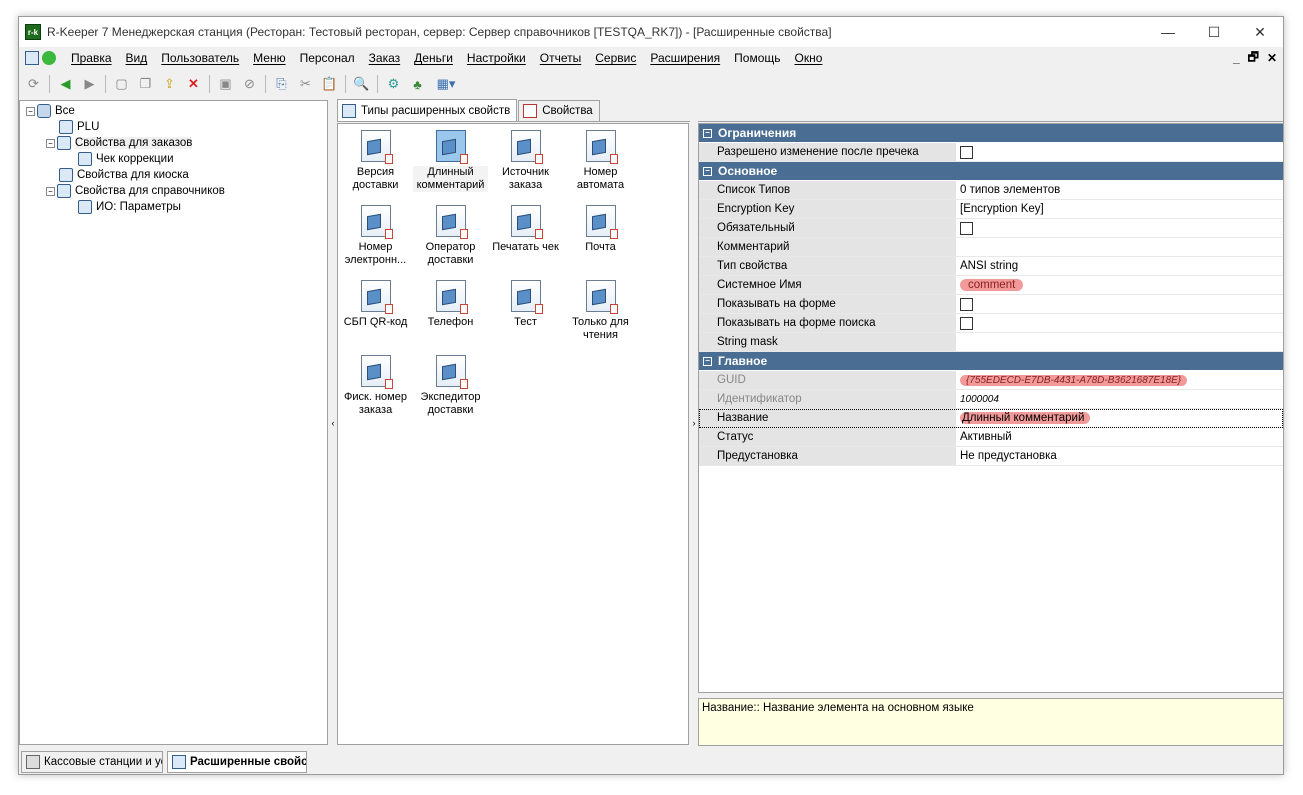  I want to click on mdi-close-button: ✕, so click(1272, 58).